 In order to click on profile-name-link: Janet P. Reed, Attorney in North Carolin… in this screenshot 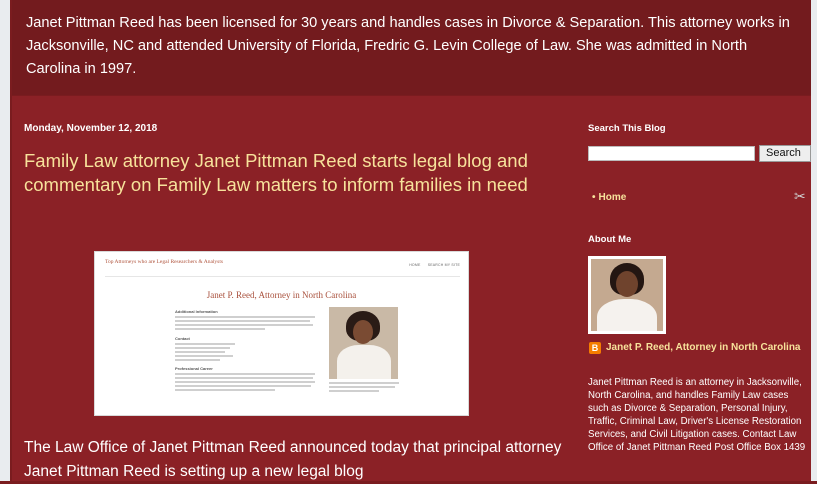, I will do `click(706, 347)`.